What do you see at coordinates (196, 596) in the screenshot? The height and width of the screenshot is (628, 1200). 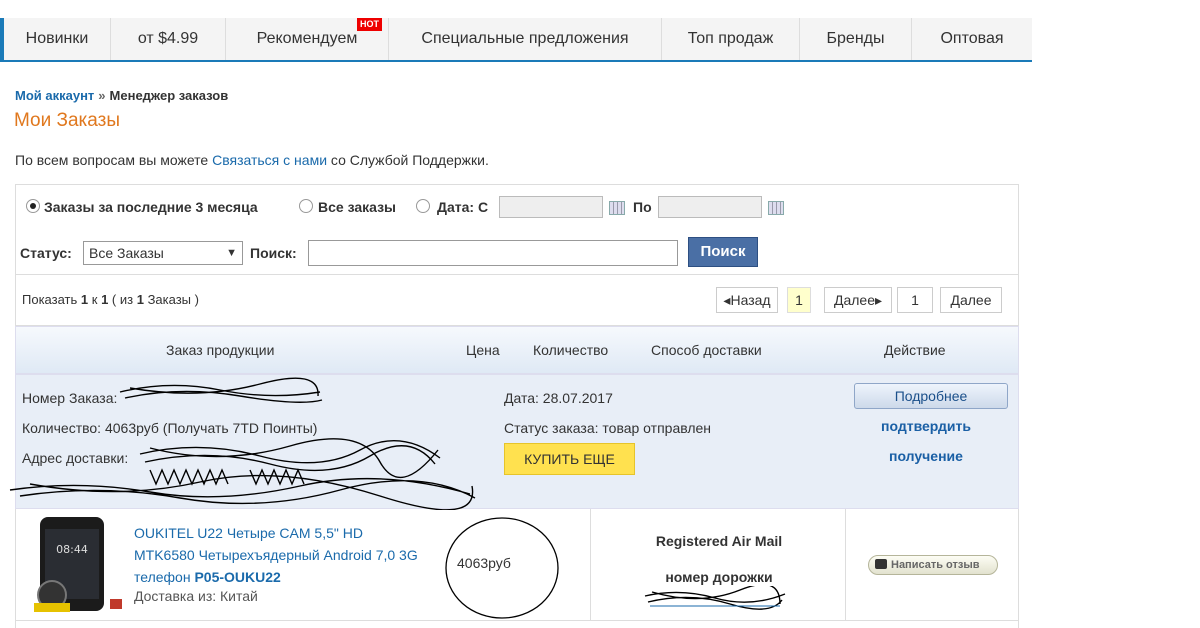 I see `ship-from: Доставка из: Китай` at bounding box center [196, 596].